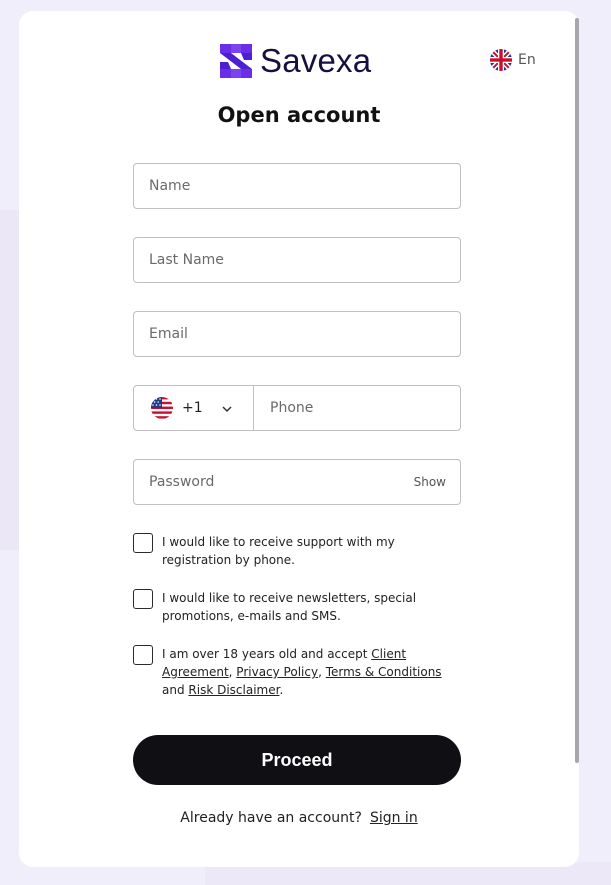 This screenshot has width=611, height=885. I want to click on email-field, so click(297, 334).